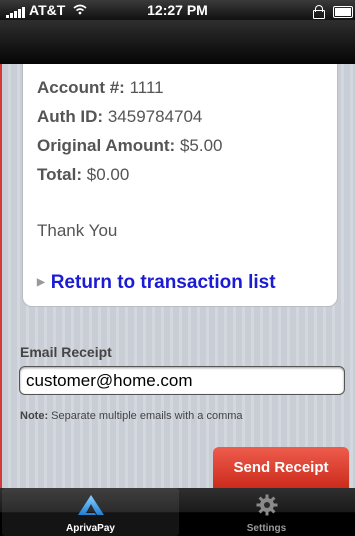 This screenshot has height=536, width=355. What do you see at coordinates (182, 380) in the screenshot?
I see `email-input` at bounding box center [182, 380].